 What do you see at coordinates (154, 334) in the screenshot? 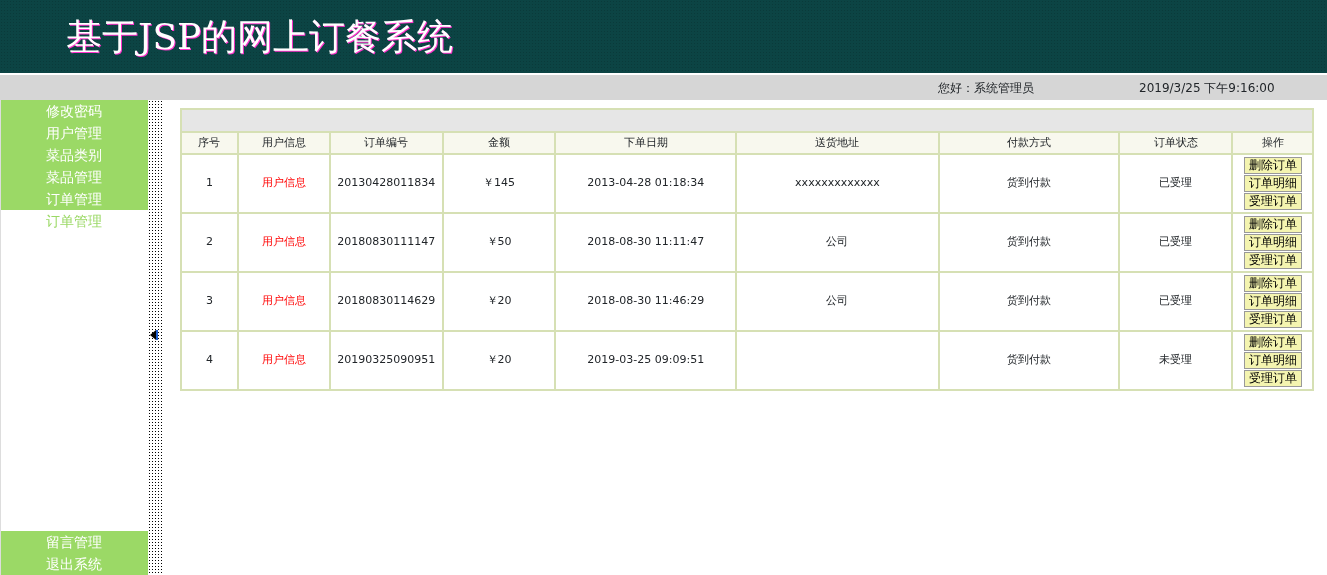
I see `collapse-arrow-icon` at bounding box center [154, 334].